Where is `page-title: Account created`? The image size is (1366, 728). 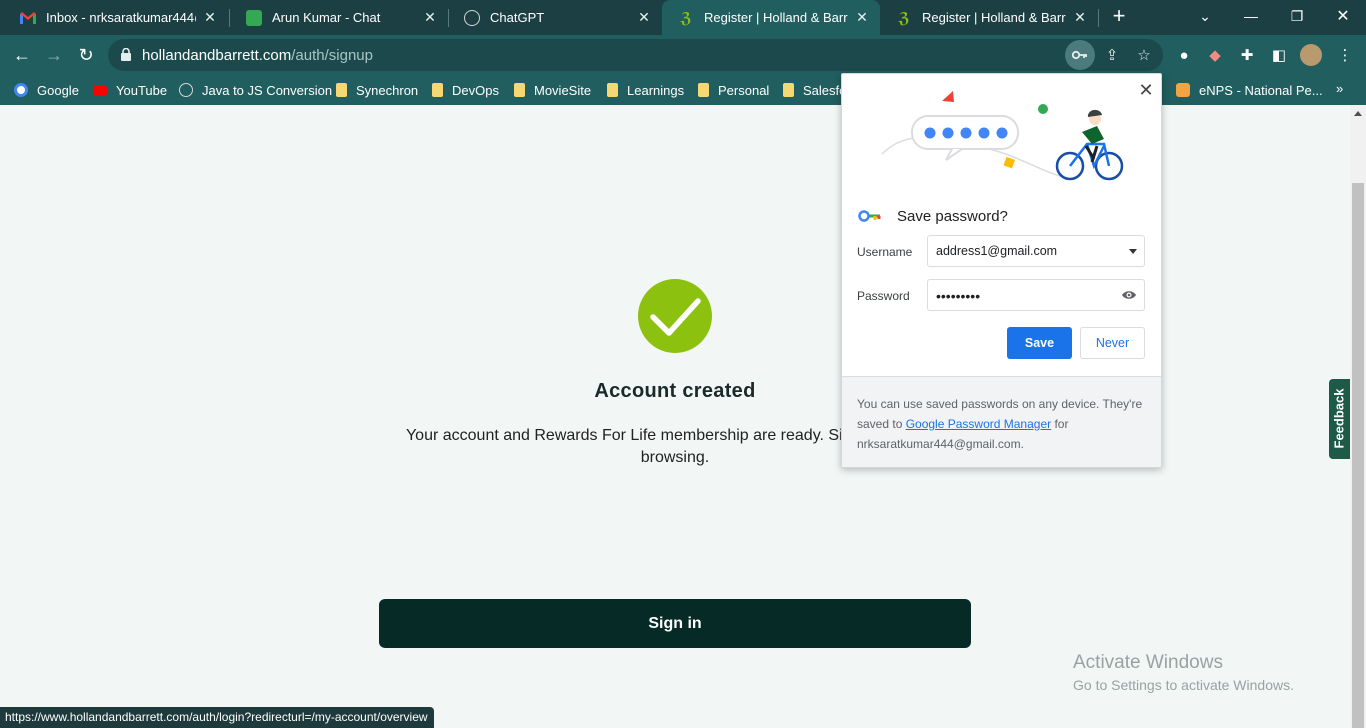 page-title: Account created is located at coordinates (675, 391).